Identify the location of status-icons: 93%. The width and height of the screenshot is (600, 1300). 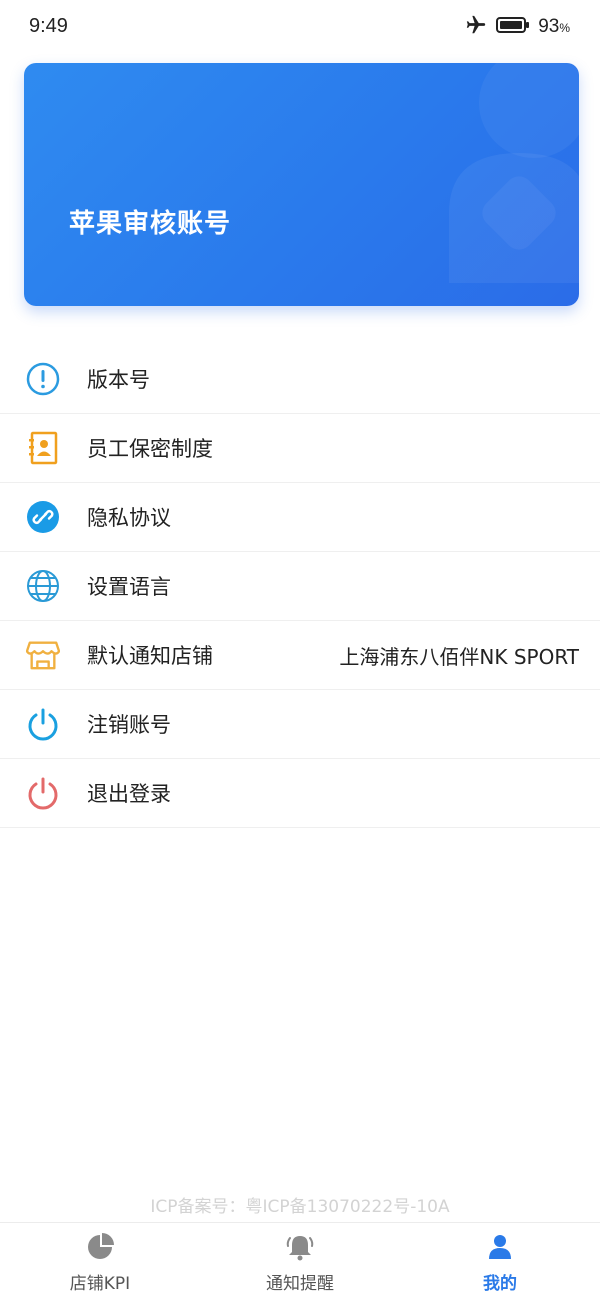
(517, 27).